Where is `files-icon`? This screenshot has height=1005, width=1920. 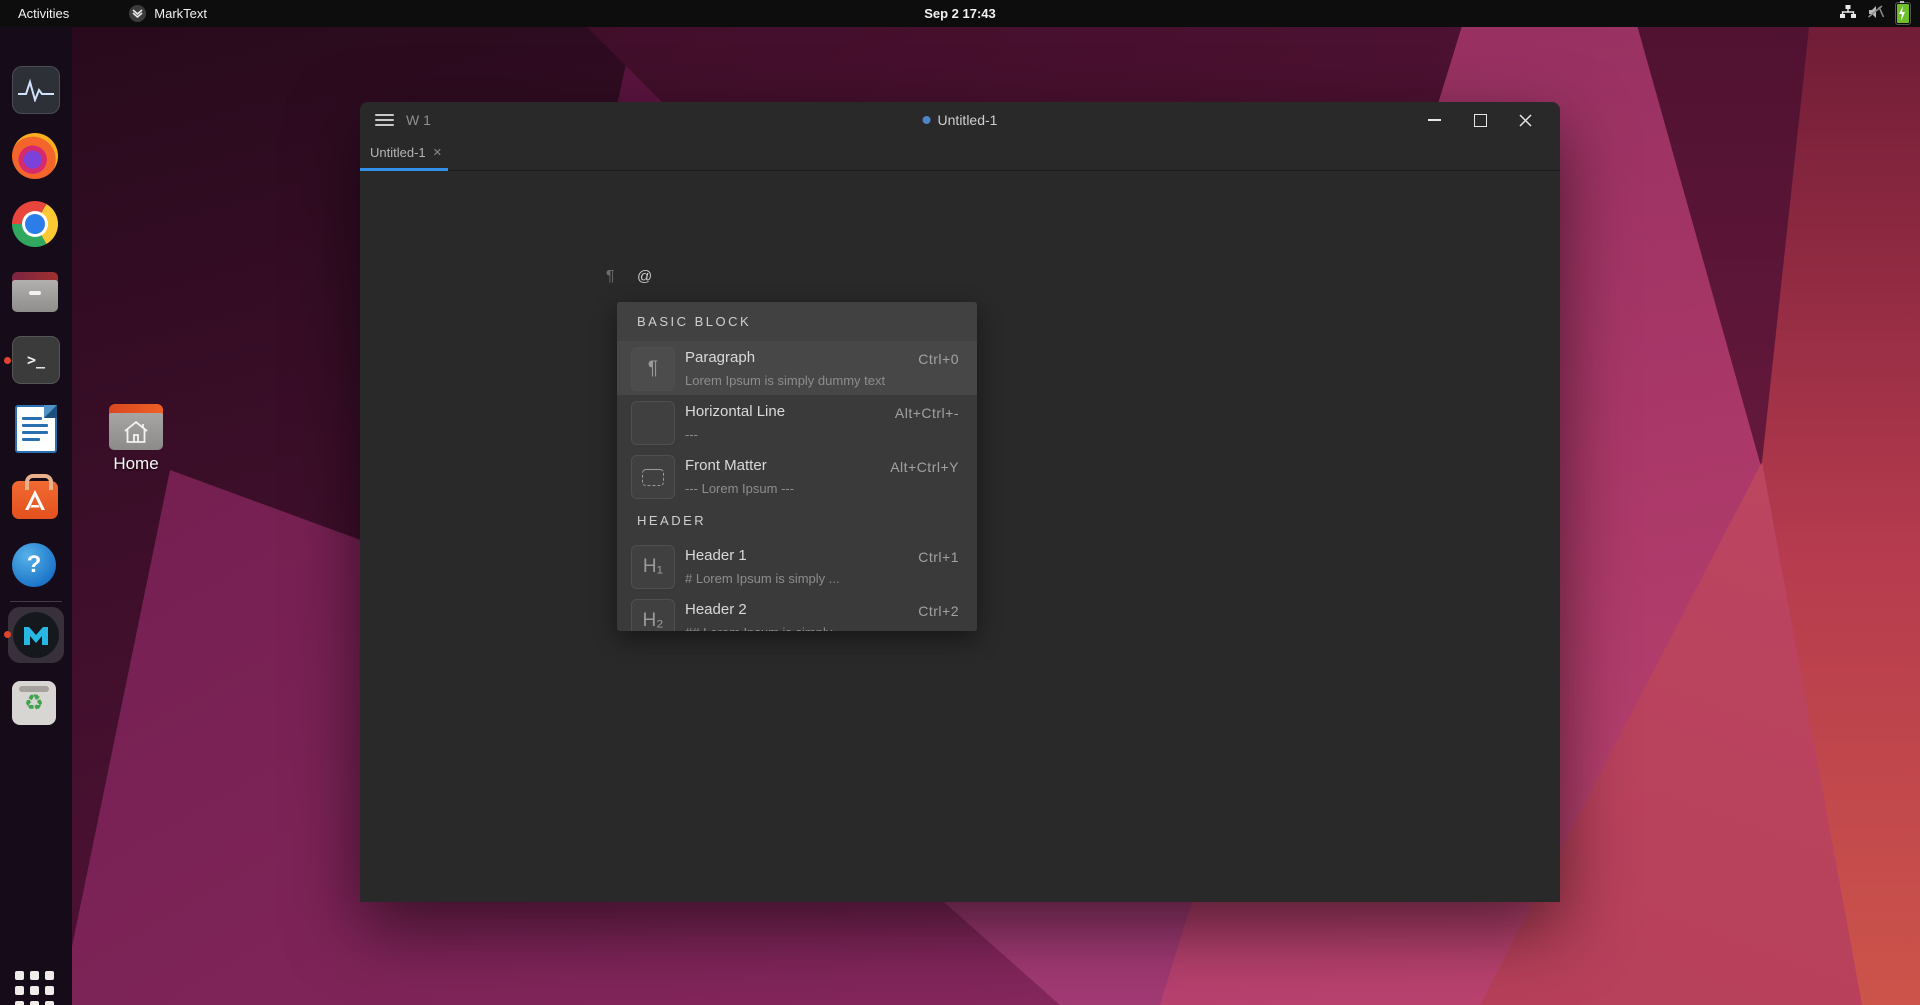
files-icon is located at coordinates (35, 292).